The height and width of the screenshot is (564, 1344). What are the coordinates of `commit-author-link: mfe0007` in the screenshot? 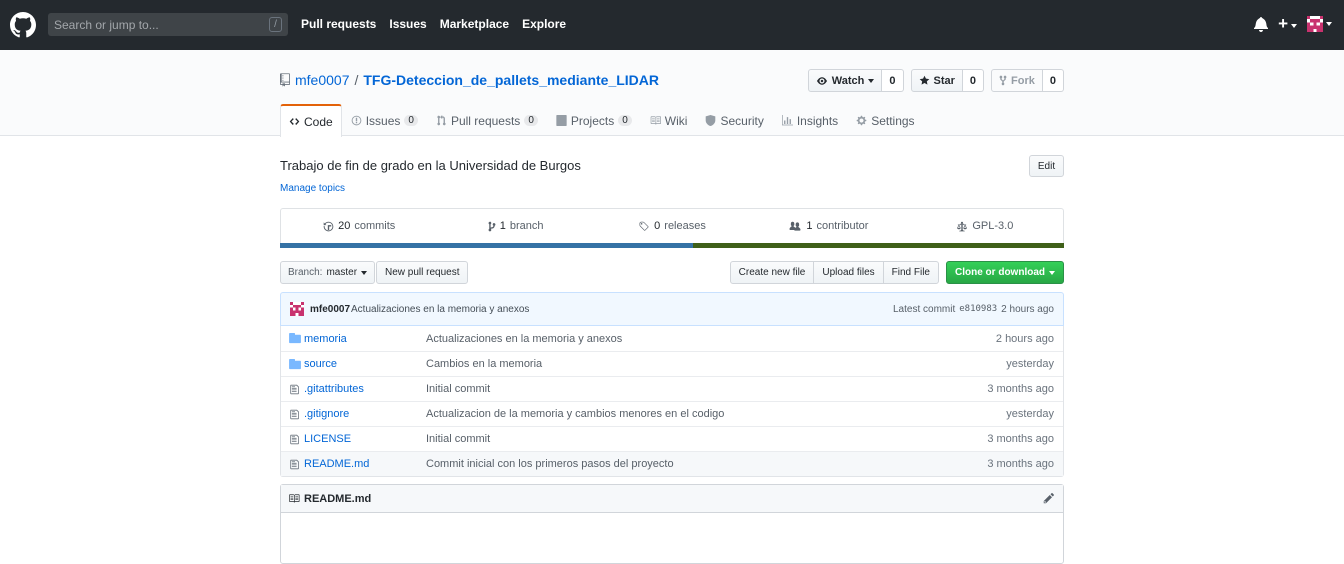 It's located at (330, 309).